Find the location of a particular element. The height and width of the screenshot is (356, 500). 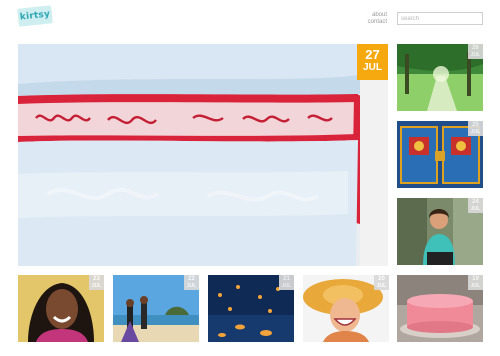

date-badge: 19 JUL is located at coordinates (475, 282).